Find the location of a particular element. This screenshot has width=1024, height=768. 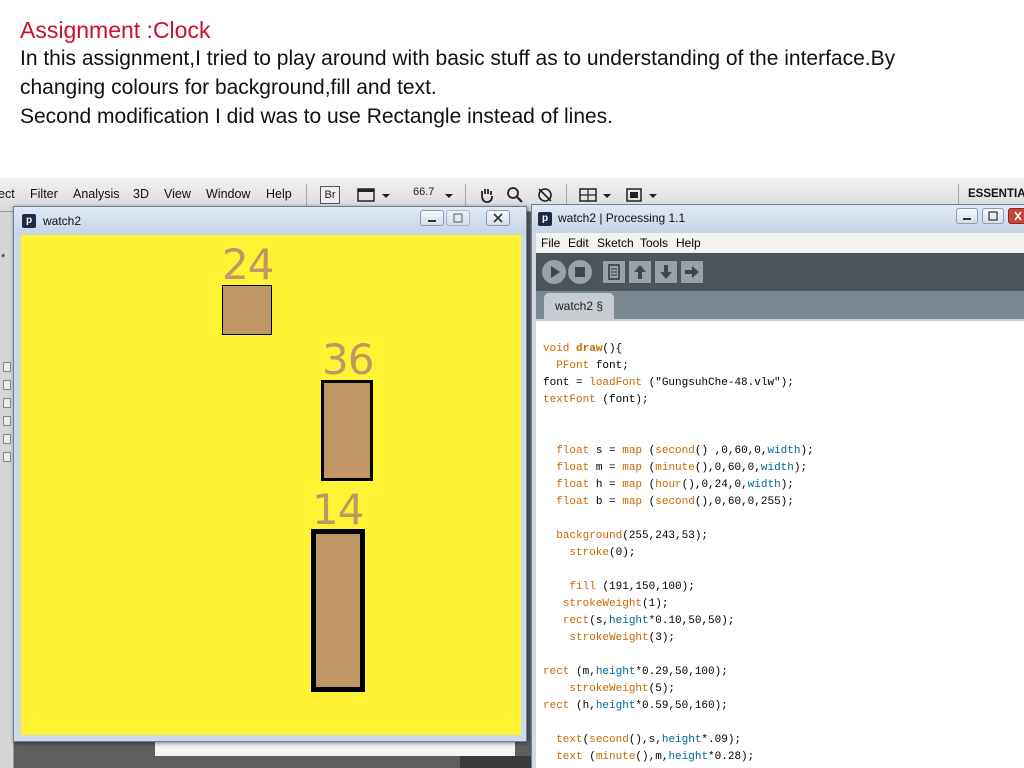

screen-mode-button is located at coordinates (374, 195).